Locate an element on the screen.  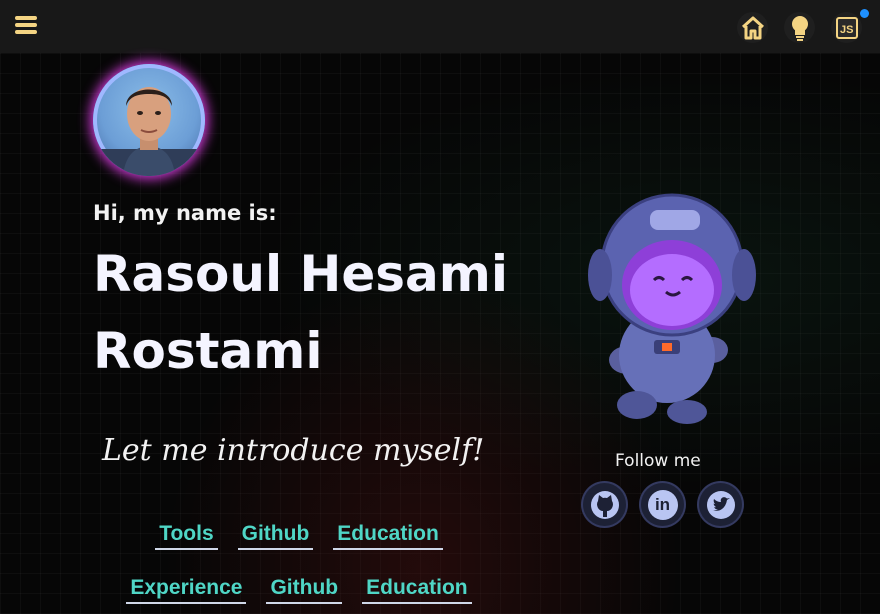
twitter-button is located at coordinates (720, 504).